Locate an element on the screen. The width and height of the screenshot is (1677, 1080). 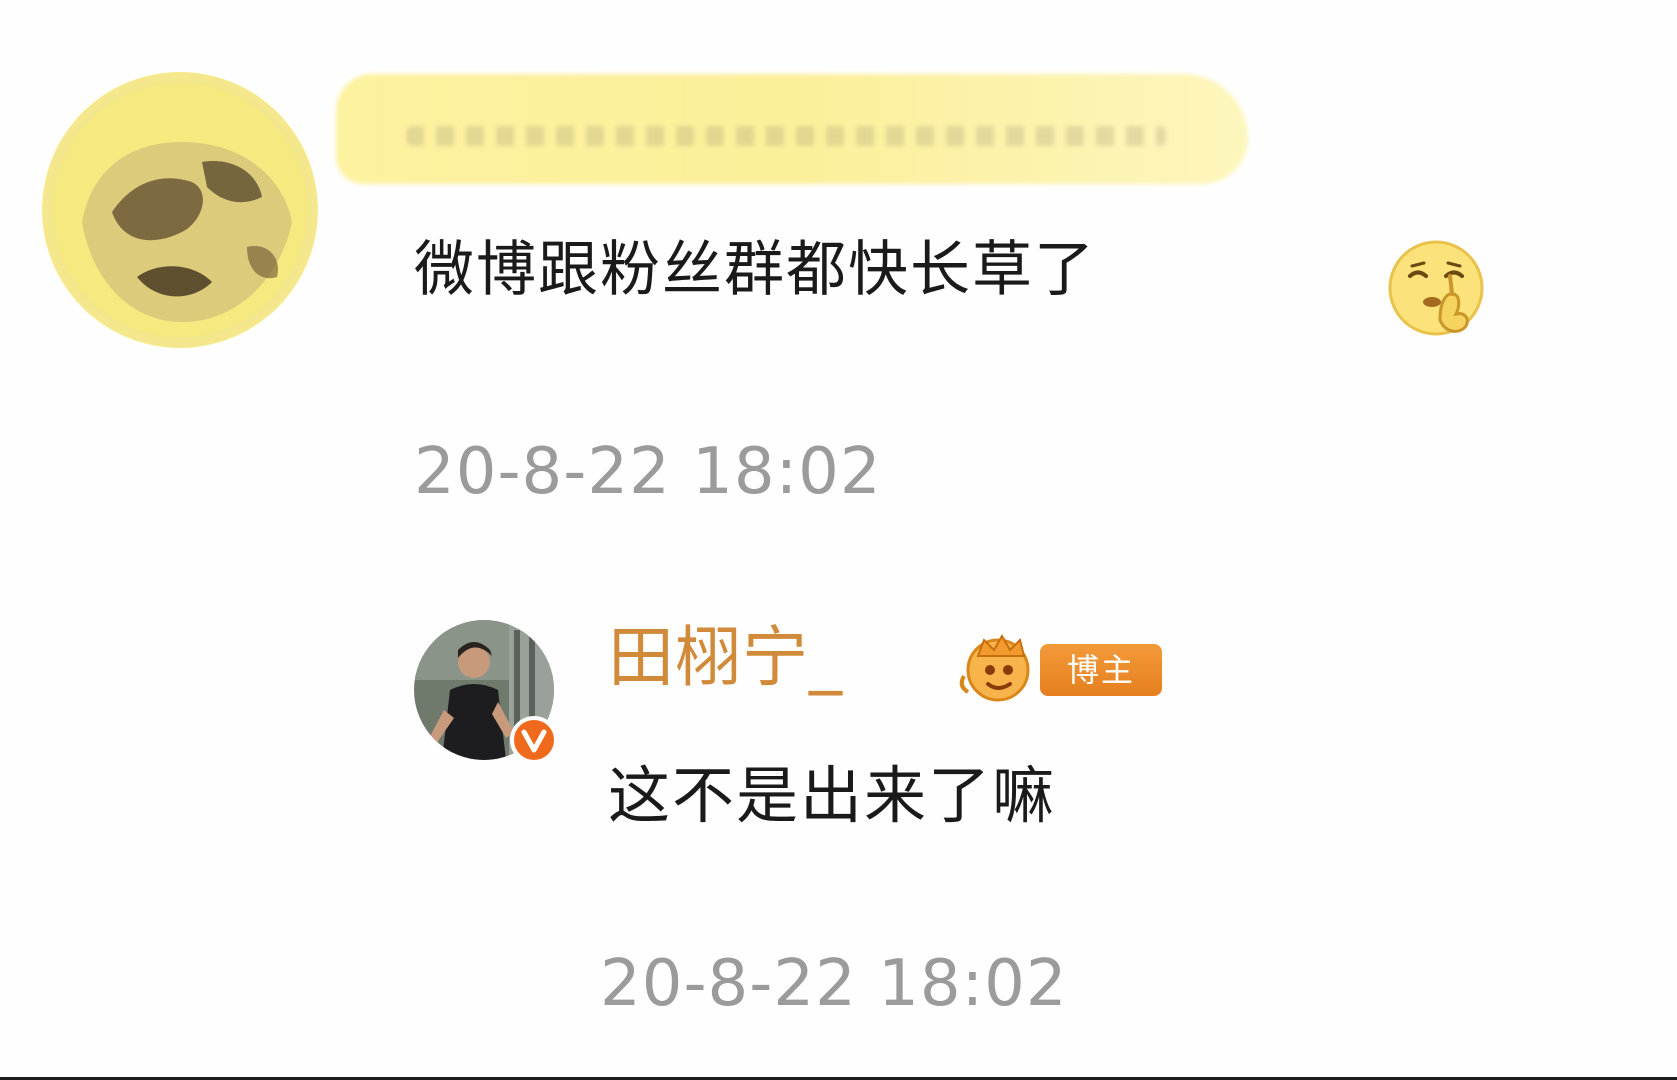
avatar-redacted-image is located at coordinates (180, 210).